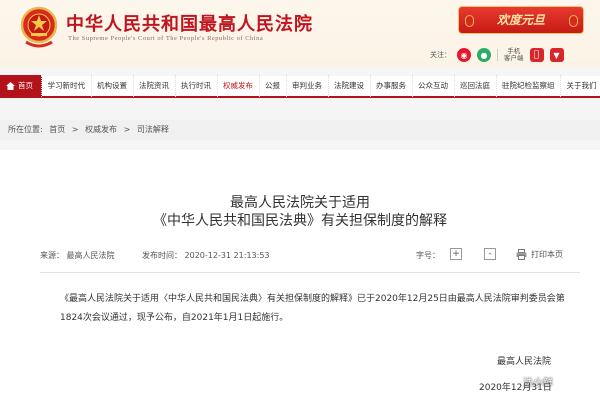  What do you see at coordinates (300, 130) in the screenshot?
I see `breadcrumb: 所在位置: 首页 > 权威发布 > 司法解释` at bounding box center [300, 130].